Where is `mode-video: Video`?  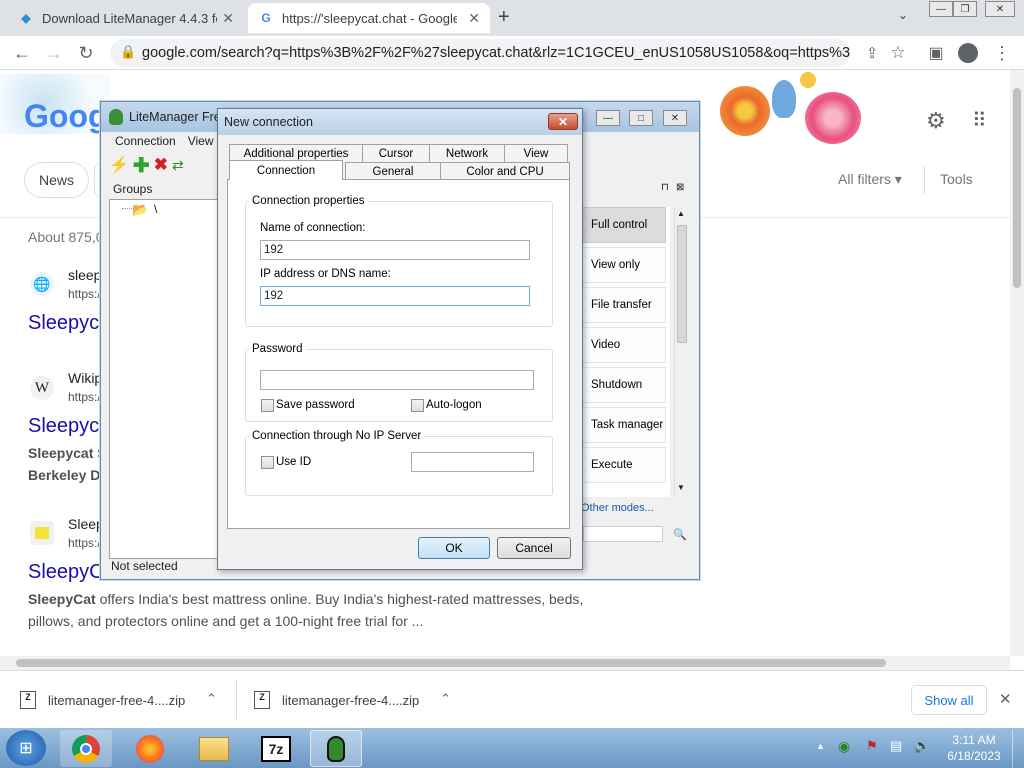 mode-video: Video is located at coordinates (622, 345).